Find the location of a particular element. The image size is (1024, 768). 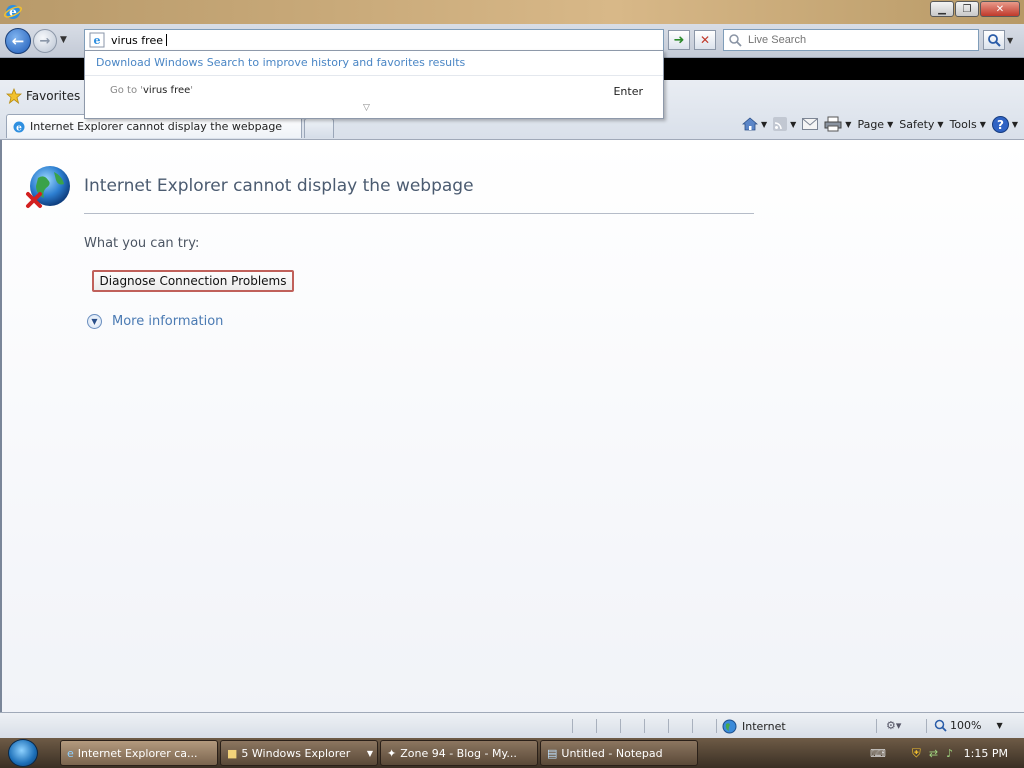

tools-menu: Tools ▼ is located at coordinates (968, 124).